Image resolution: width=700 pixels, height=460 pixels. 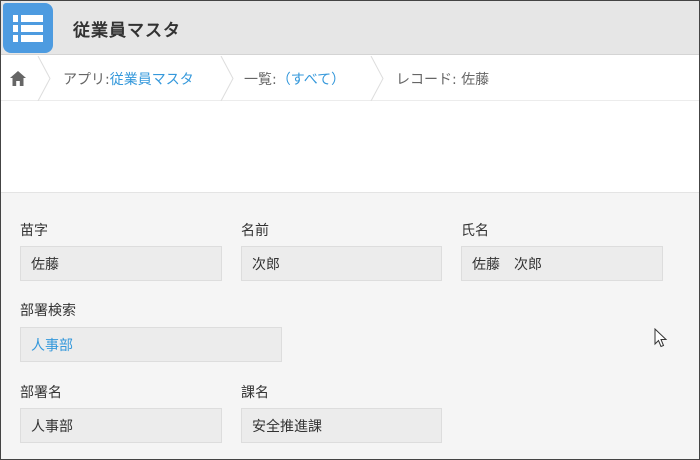 What do you see at coordinates (562, 263) in the screenshot?
I see `field-value-full-name: 佐藤 次郎` at bounding box center [562, 263].